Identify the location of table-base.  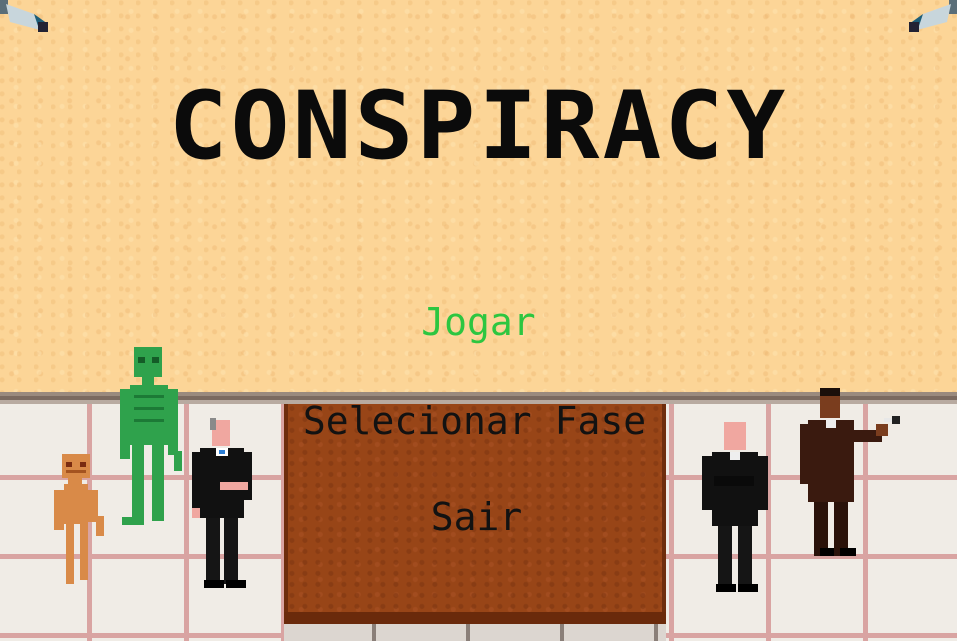
(475, 632).